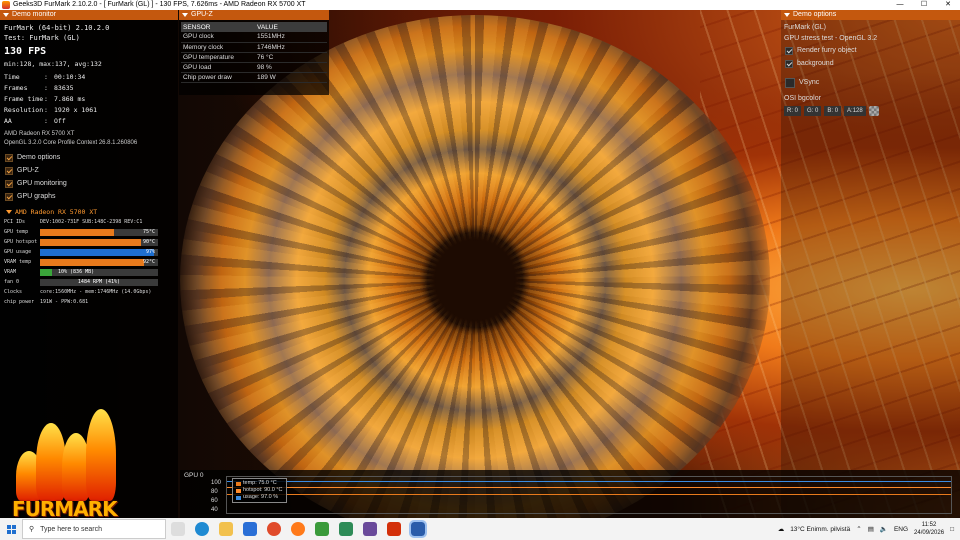 This screenshot has width=960, height=540. What do you see at coordinates (178, 529) in the screenshot?
I see `task-view-icon` at bounding box center [178, 529].